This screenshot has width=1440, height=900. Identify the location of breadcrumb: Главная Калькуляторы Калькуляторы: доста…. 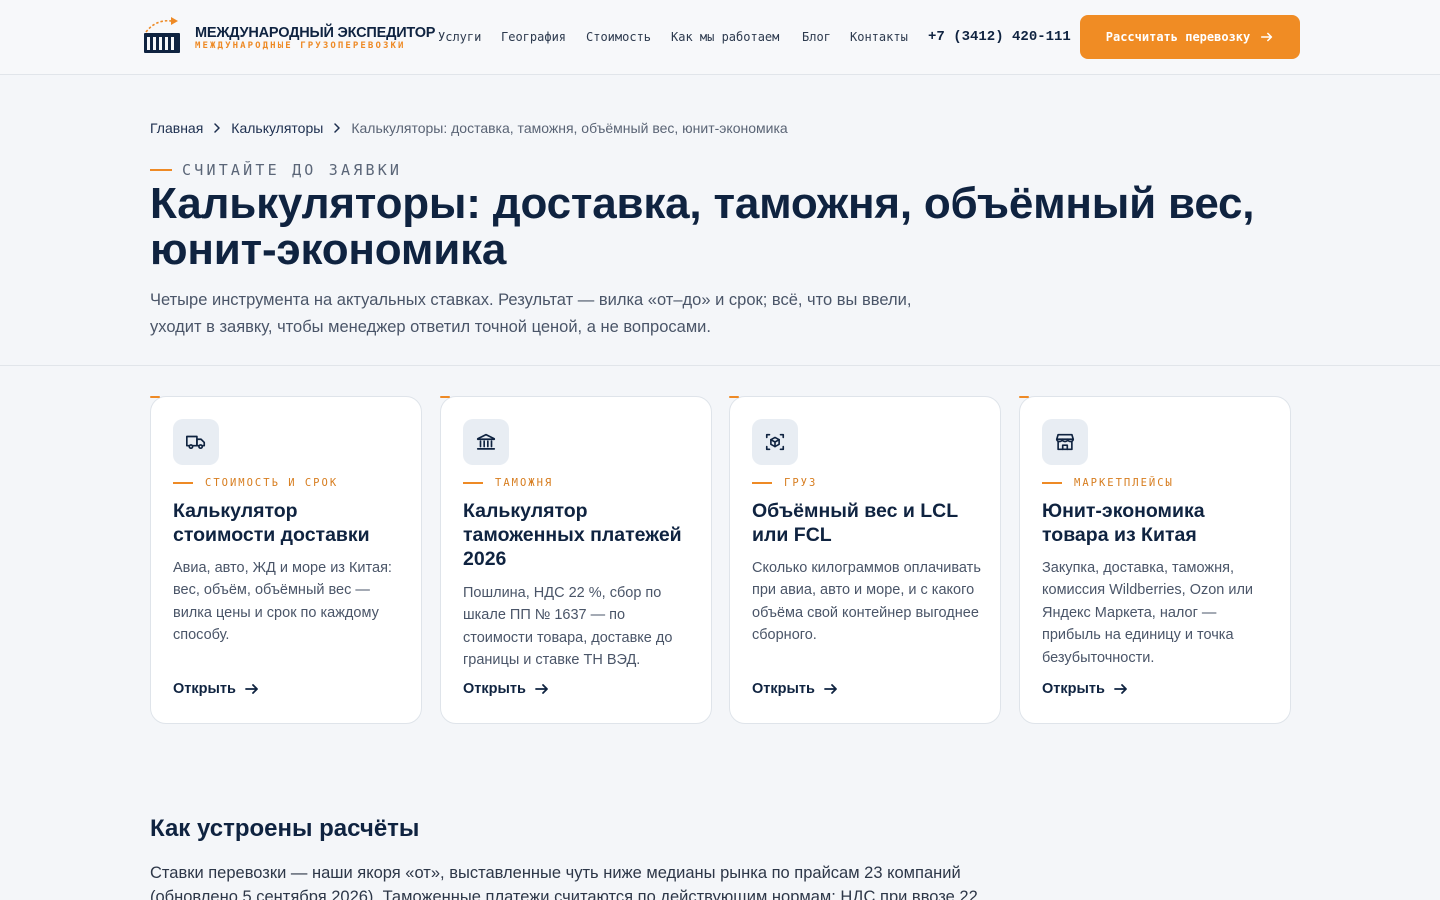
(469, 128).